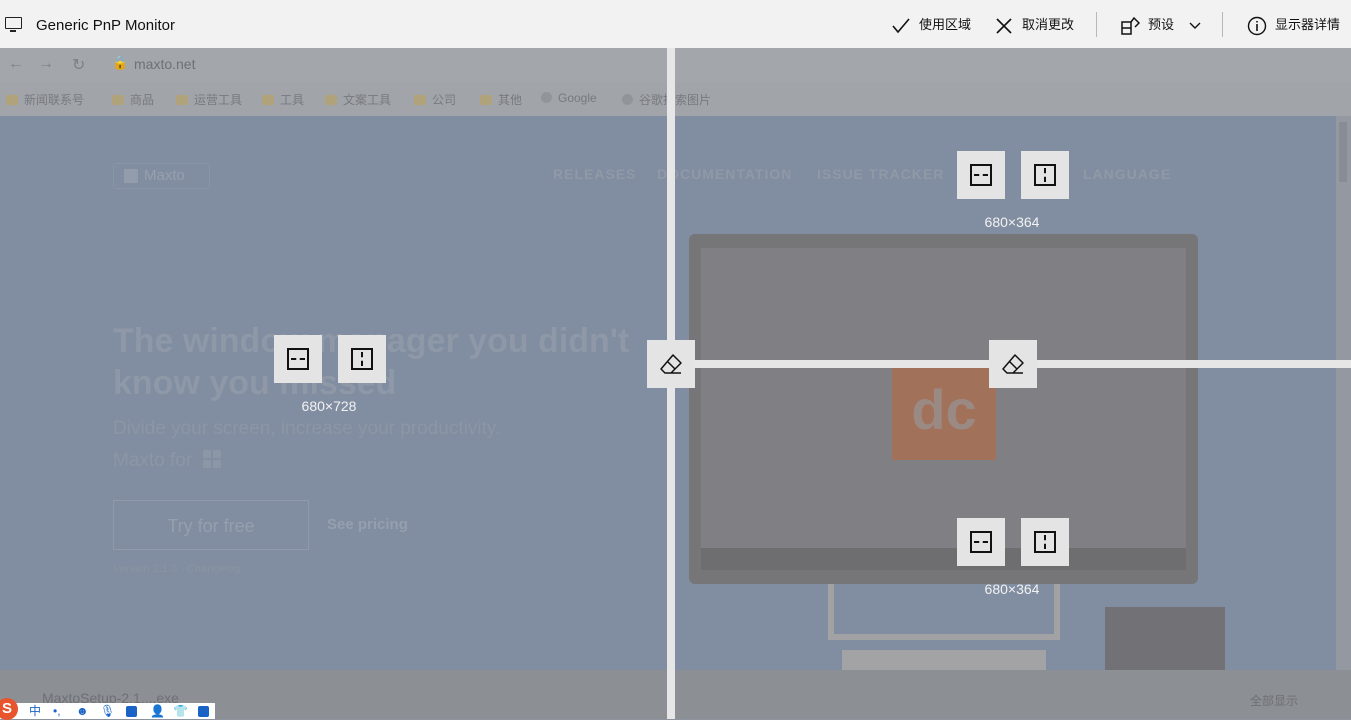  What do you see at coordinates (82, 711) in the screenshot?
I see `emoji-icon: ☻` at bounding box center [82, 711].